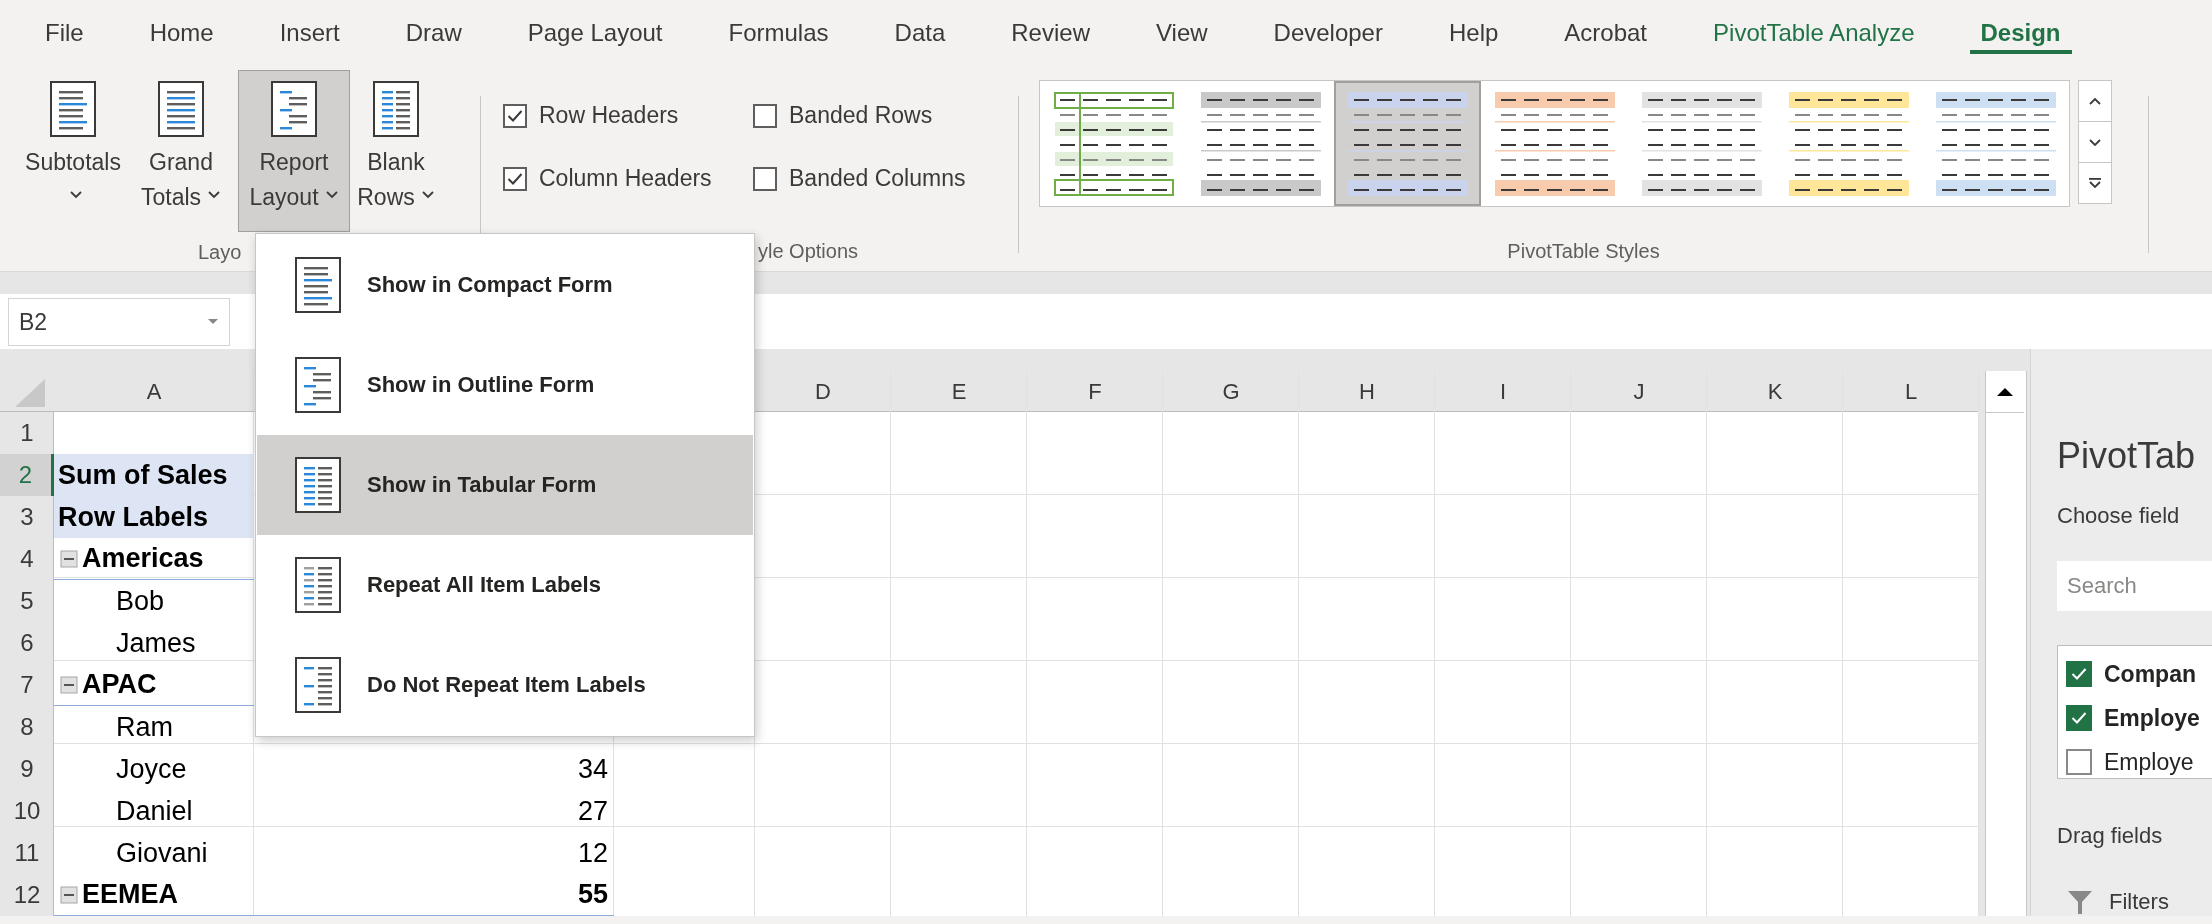 The height and width of the screenshot is (924, 2212). I want to click on table-cell-text: 12, so click(592, 853).